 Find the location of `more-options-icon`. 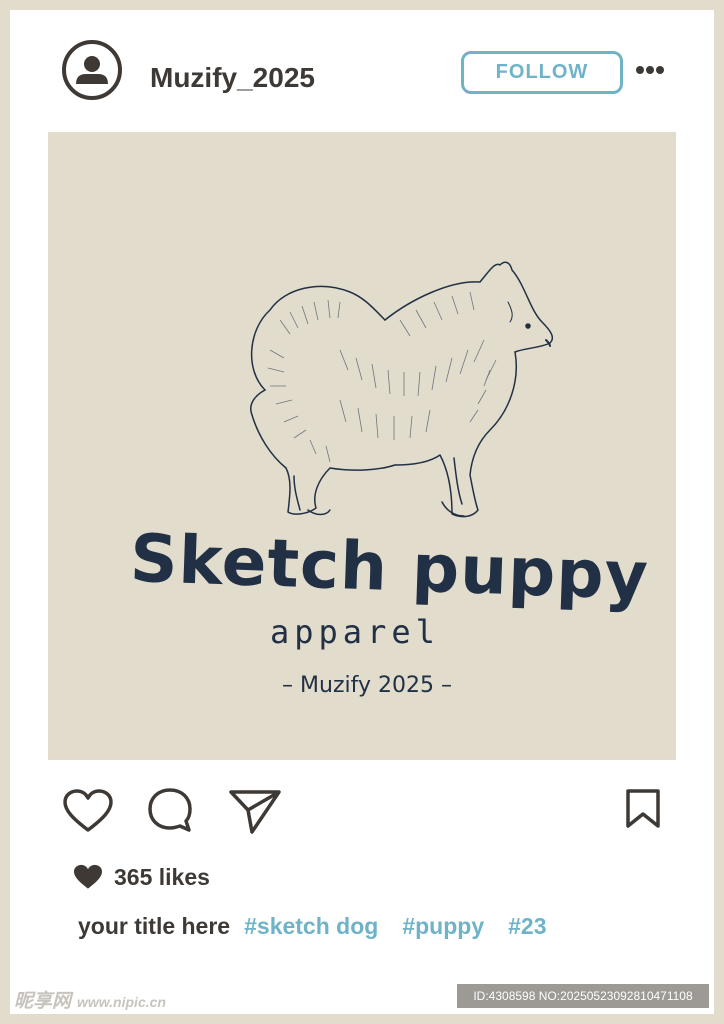

more-options-icon is located at coordinates (650, 70).